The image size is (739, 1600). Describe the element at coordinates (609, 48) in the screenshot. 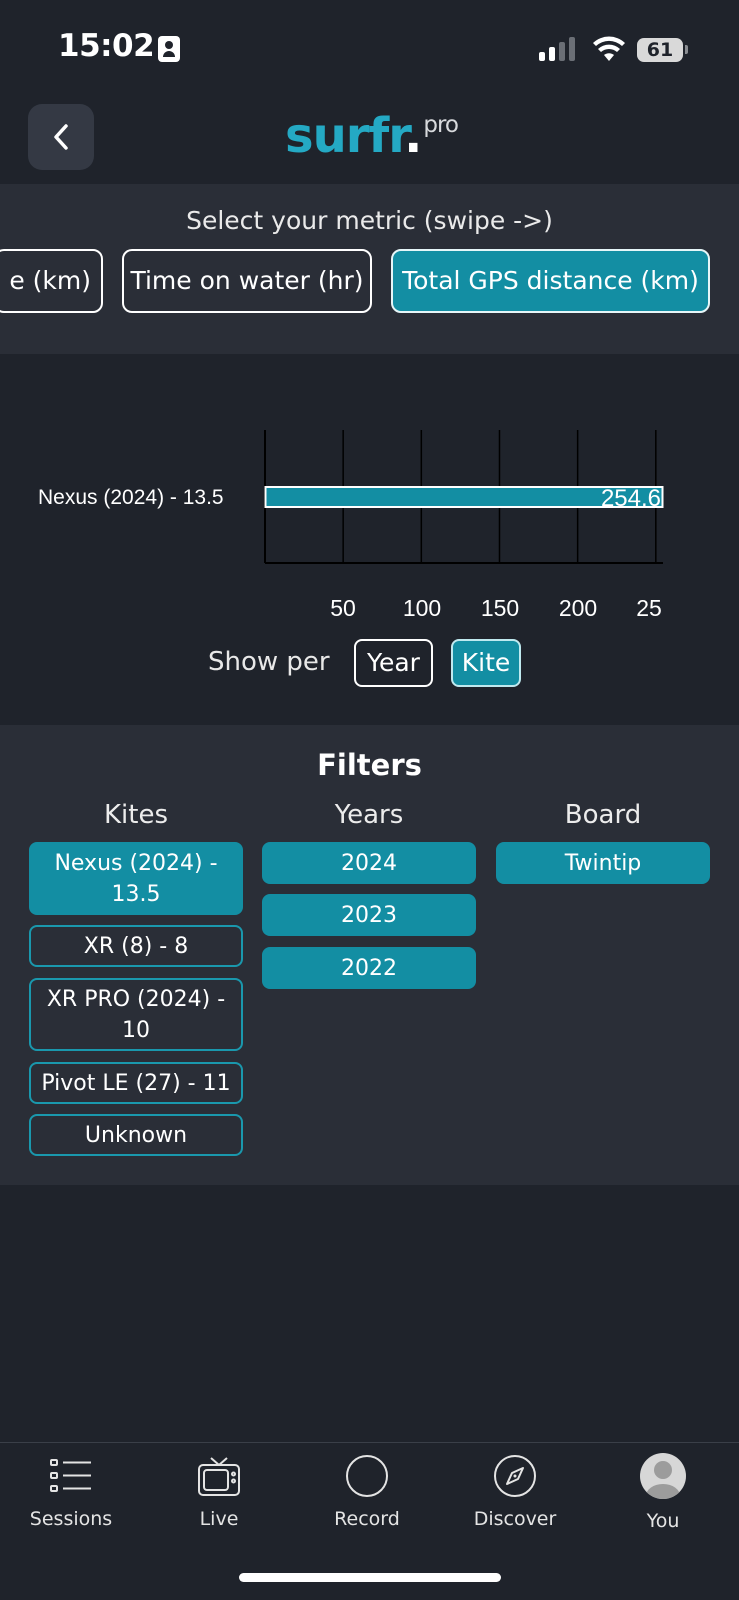

I see `wifi-icon` at that location.